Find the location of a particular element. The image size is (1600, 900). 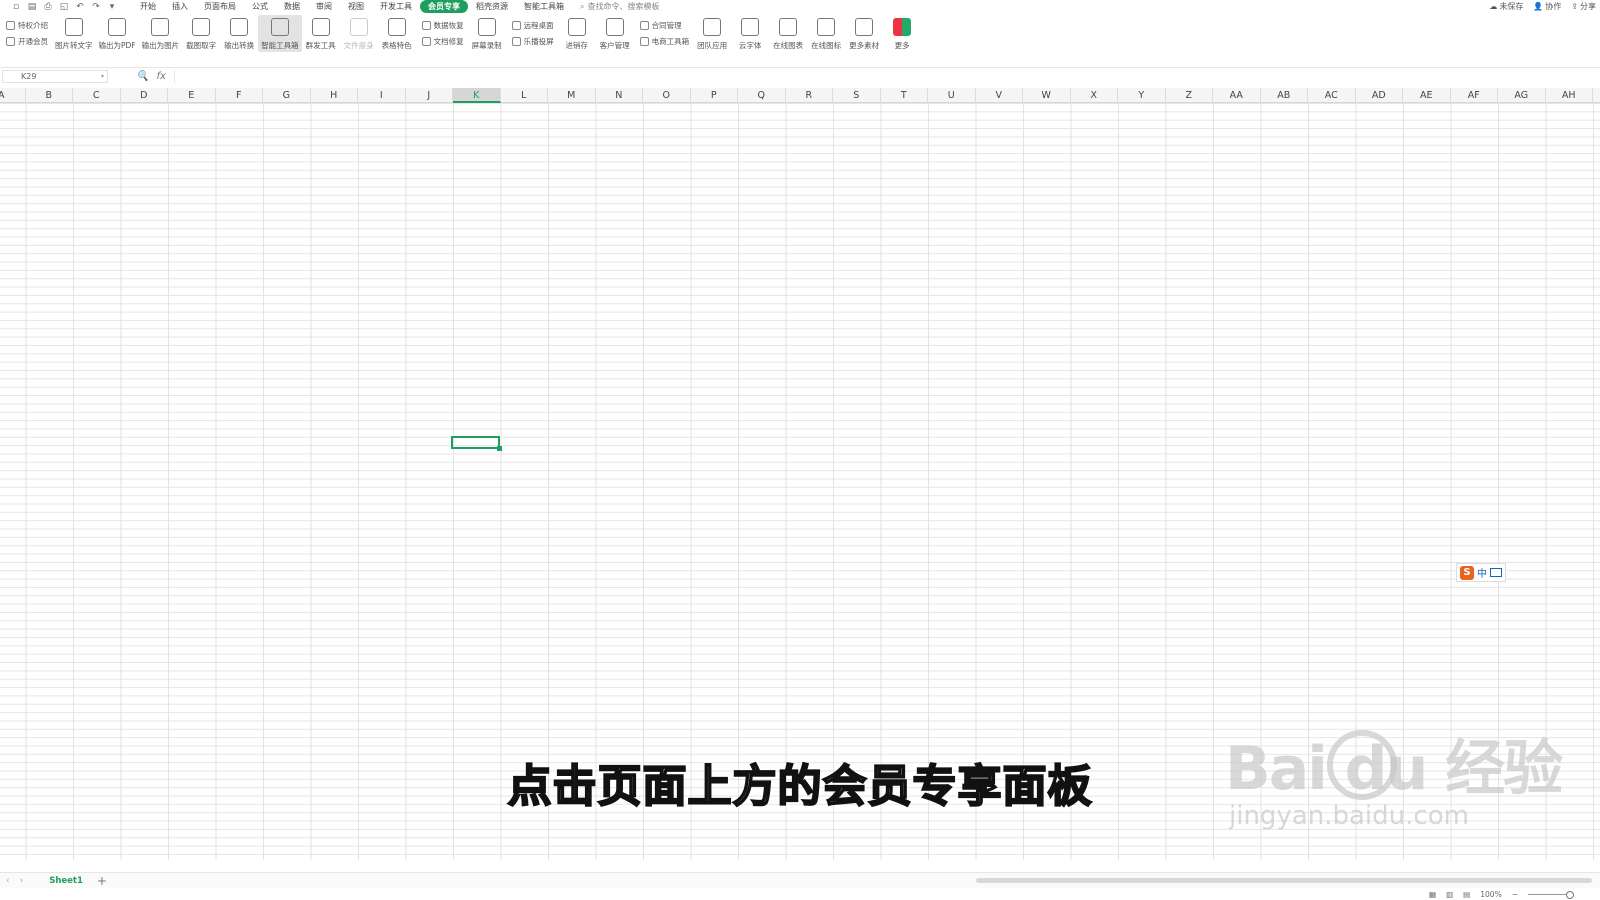

column-header-Y: Y is located at coordinates (1142, 95).